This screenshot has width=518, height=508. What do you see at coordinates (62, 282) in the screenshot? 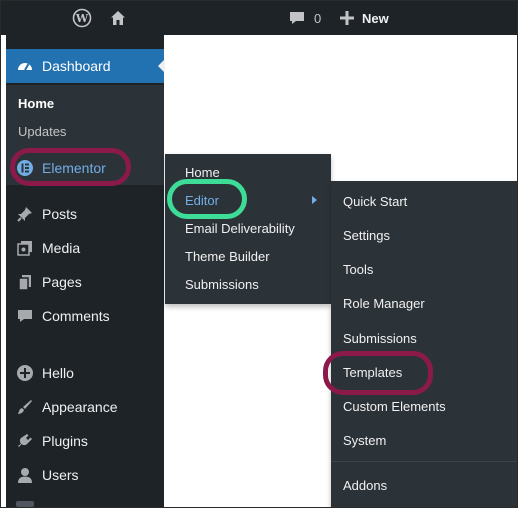
I see `sidebar-item-label: Pages` at bounding box center [62, 282].